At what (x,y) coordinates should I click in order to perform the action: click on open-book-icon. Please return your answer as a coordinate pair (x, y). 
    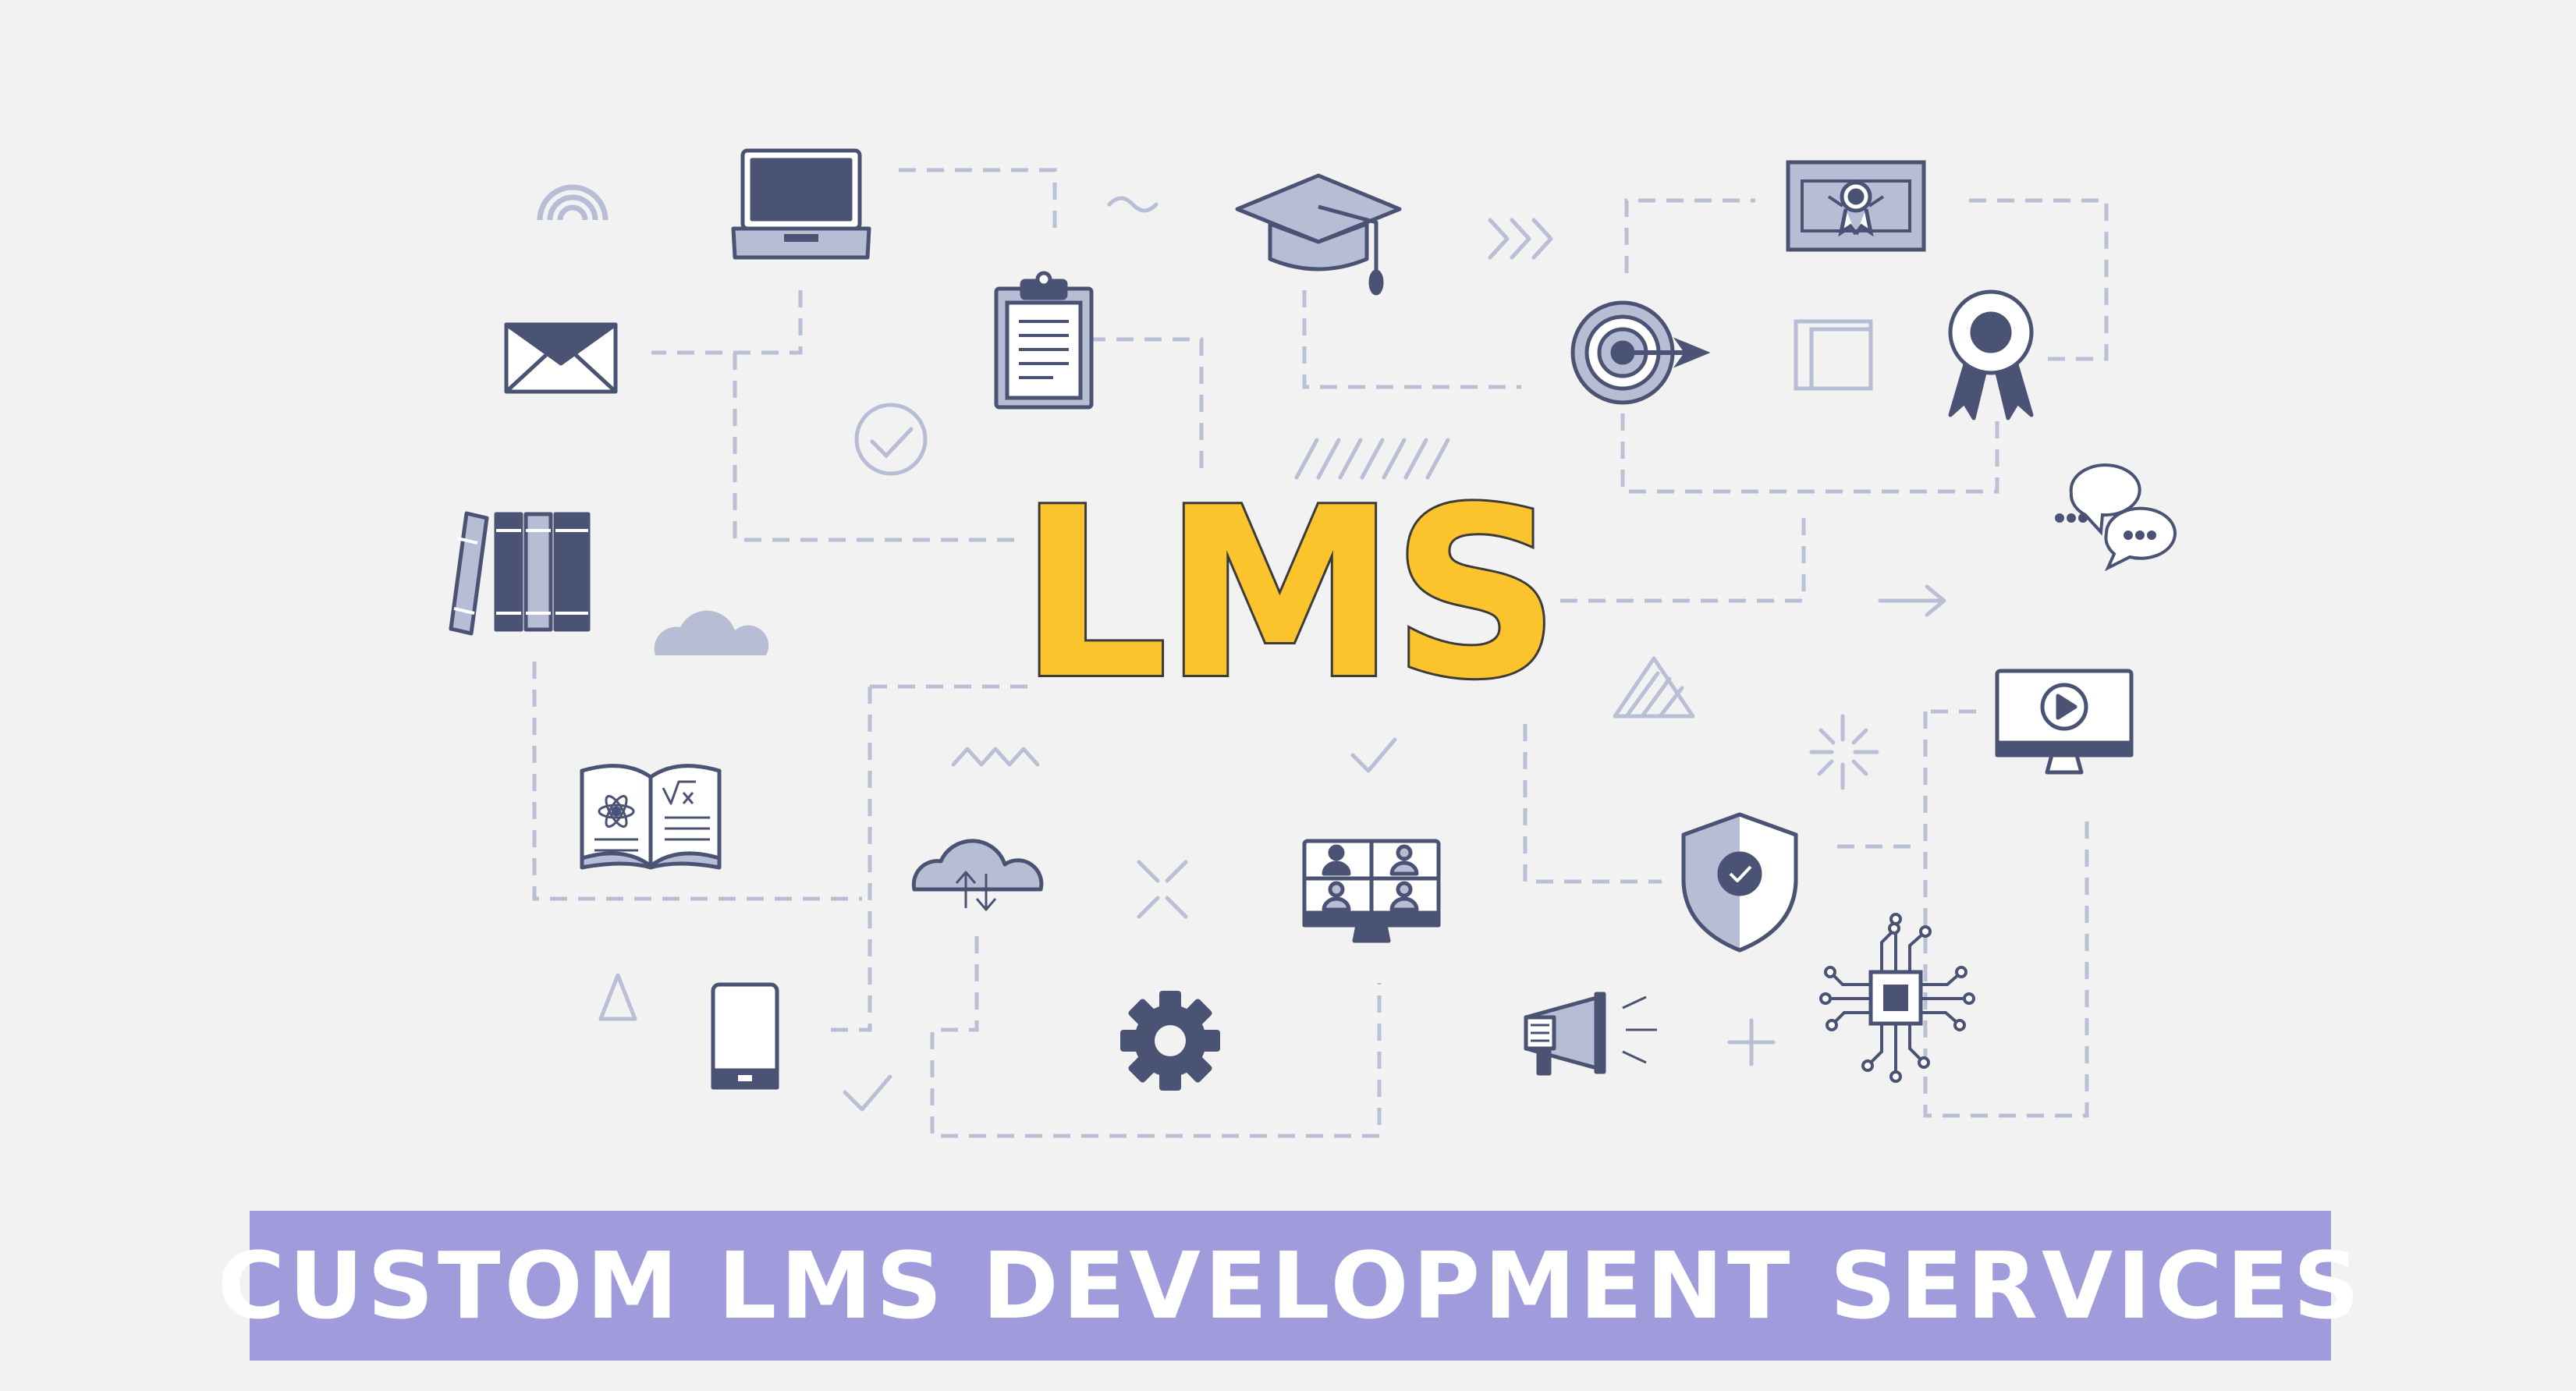
    Looking at the image, I should click on (651, 817).